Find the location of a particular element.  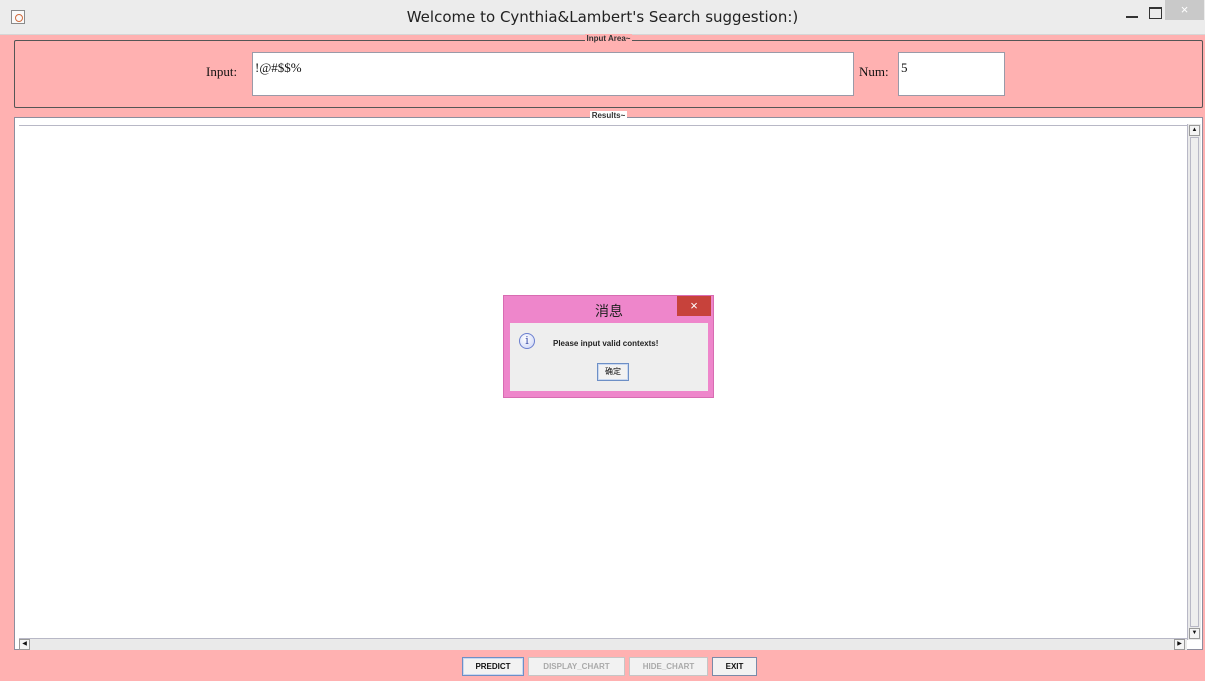

input-field: !@#$$% is located at coordinates (553, 74).